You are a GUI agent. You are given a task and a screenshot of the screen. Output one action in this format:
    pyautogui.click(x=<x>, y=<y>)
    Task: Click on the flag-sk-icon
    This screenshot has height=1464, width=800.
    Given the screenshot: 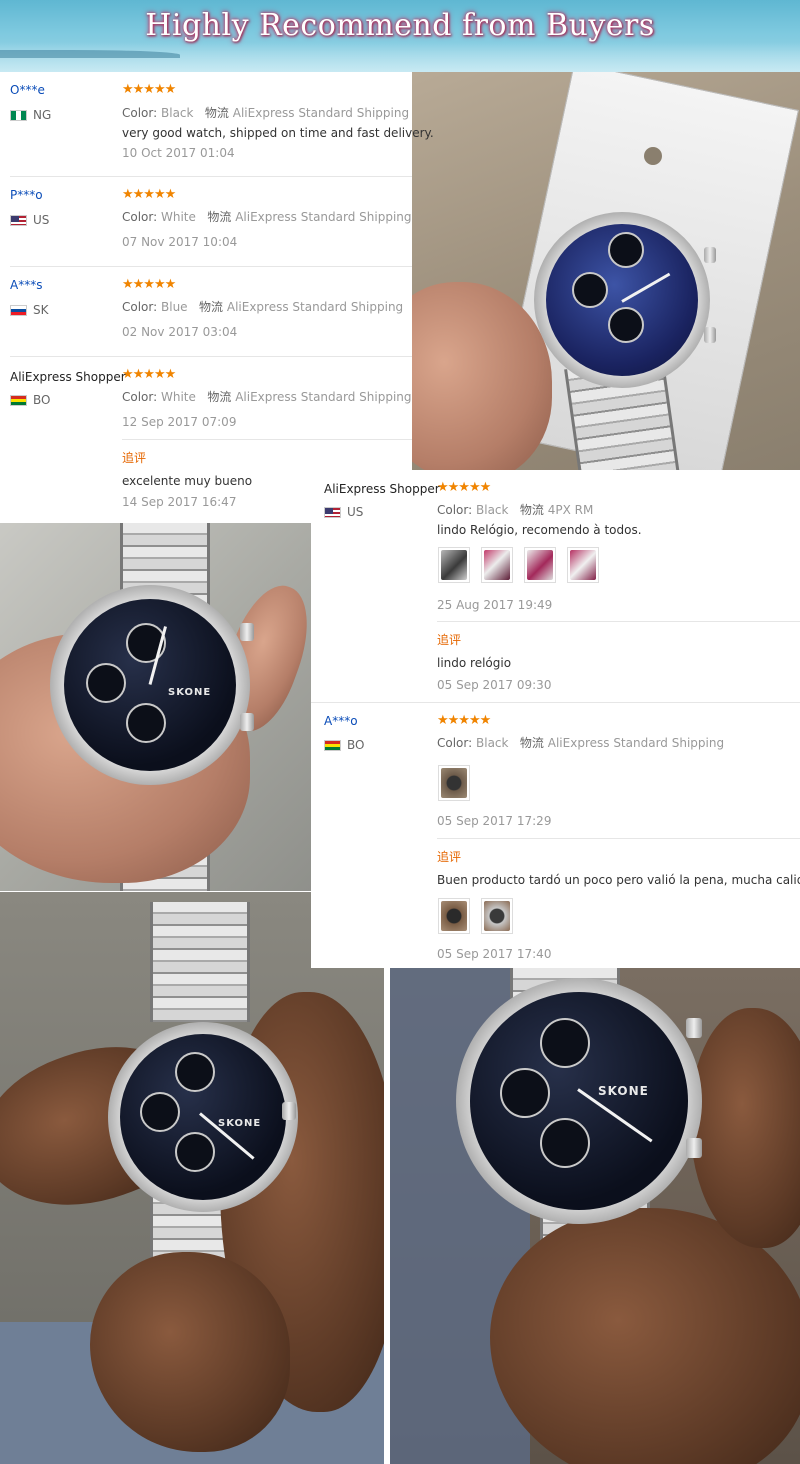 What is the action you would take?
    pyautogui.click(x=18, y=310)
    